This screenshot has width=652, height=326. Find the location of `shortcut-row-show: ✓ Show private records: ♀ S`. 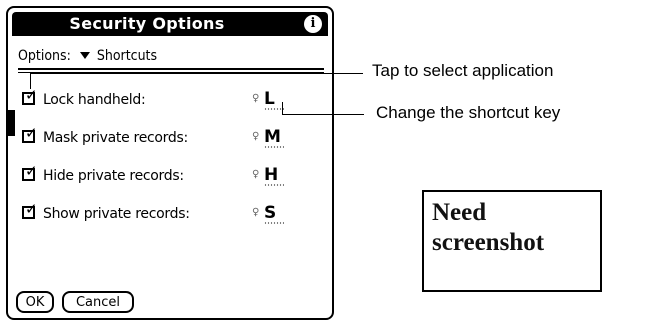

shortcut-row-show: ✓ Show private records: ♀ S is located at coordinates (172, 213).